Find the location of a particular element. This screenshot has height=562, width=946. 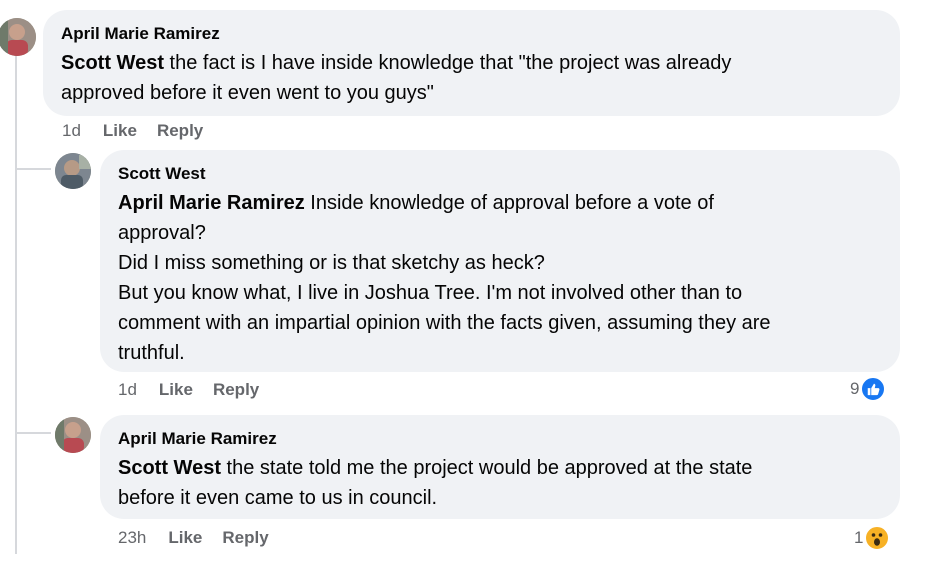

thread-line is located at coordinates (16, 304).